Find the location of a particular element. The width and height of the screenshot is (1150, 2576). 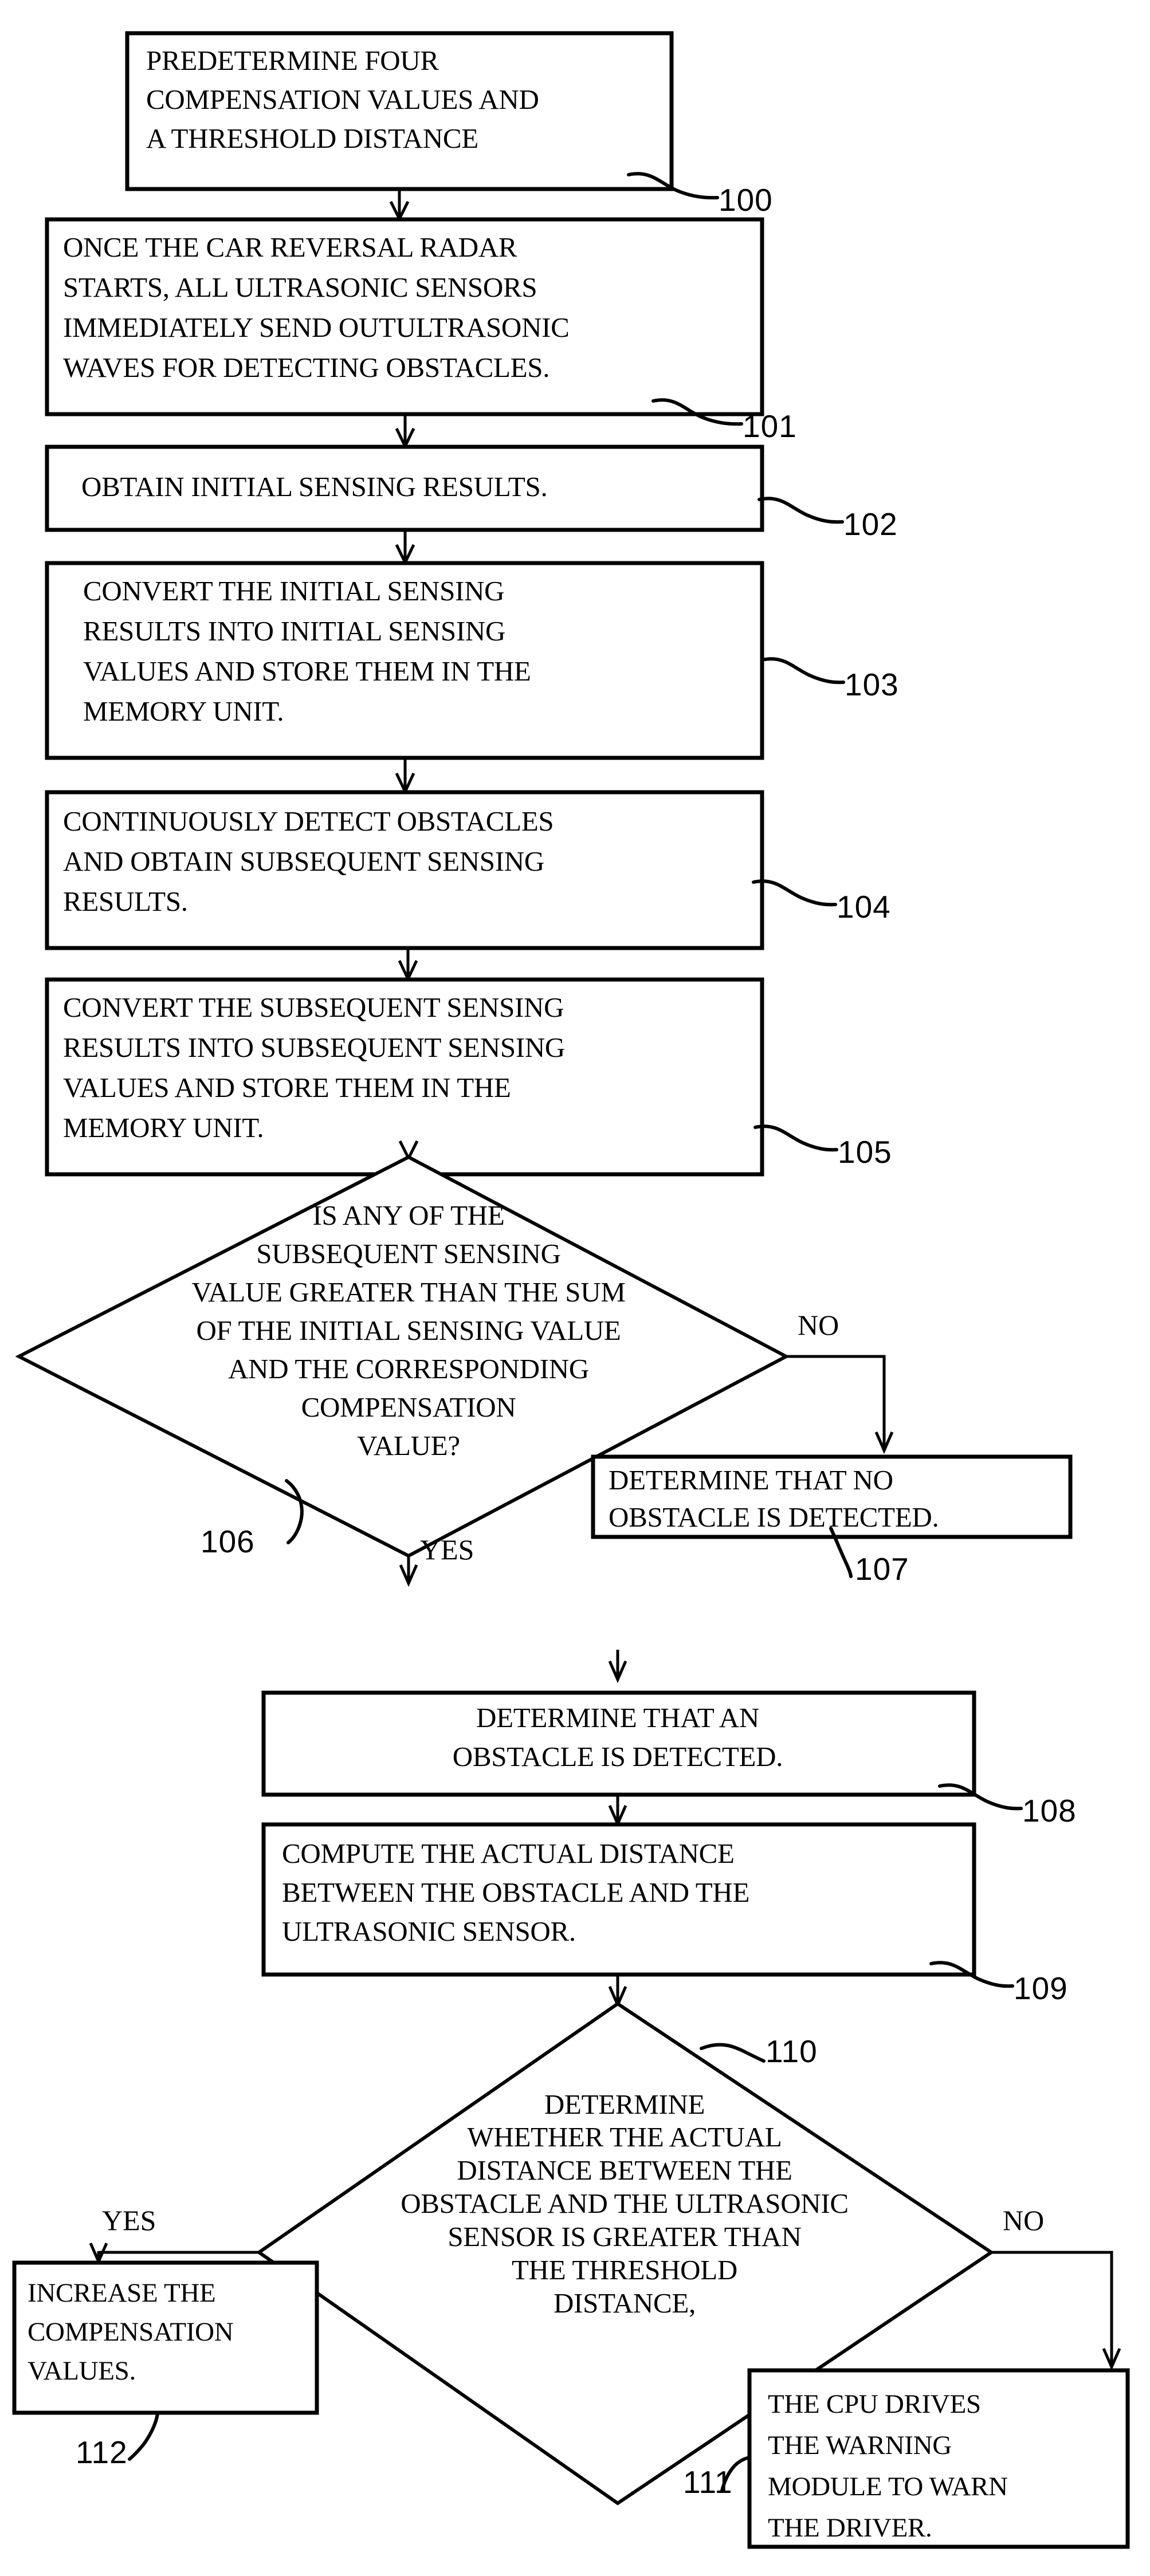

node-103-line-0: CONVERT THE INITIAL SENSING is located at coordinates (293, 591).